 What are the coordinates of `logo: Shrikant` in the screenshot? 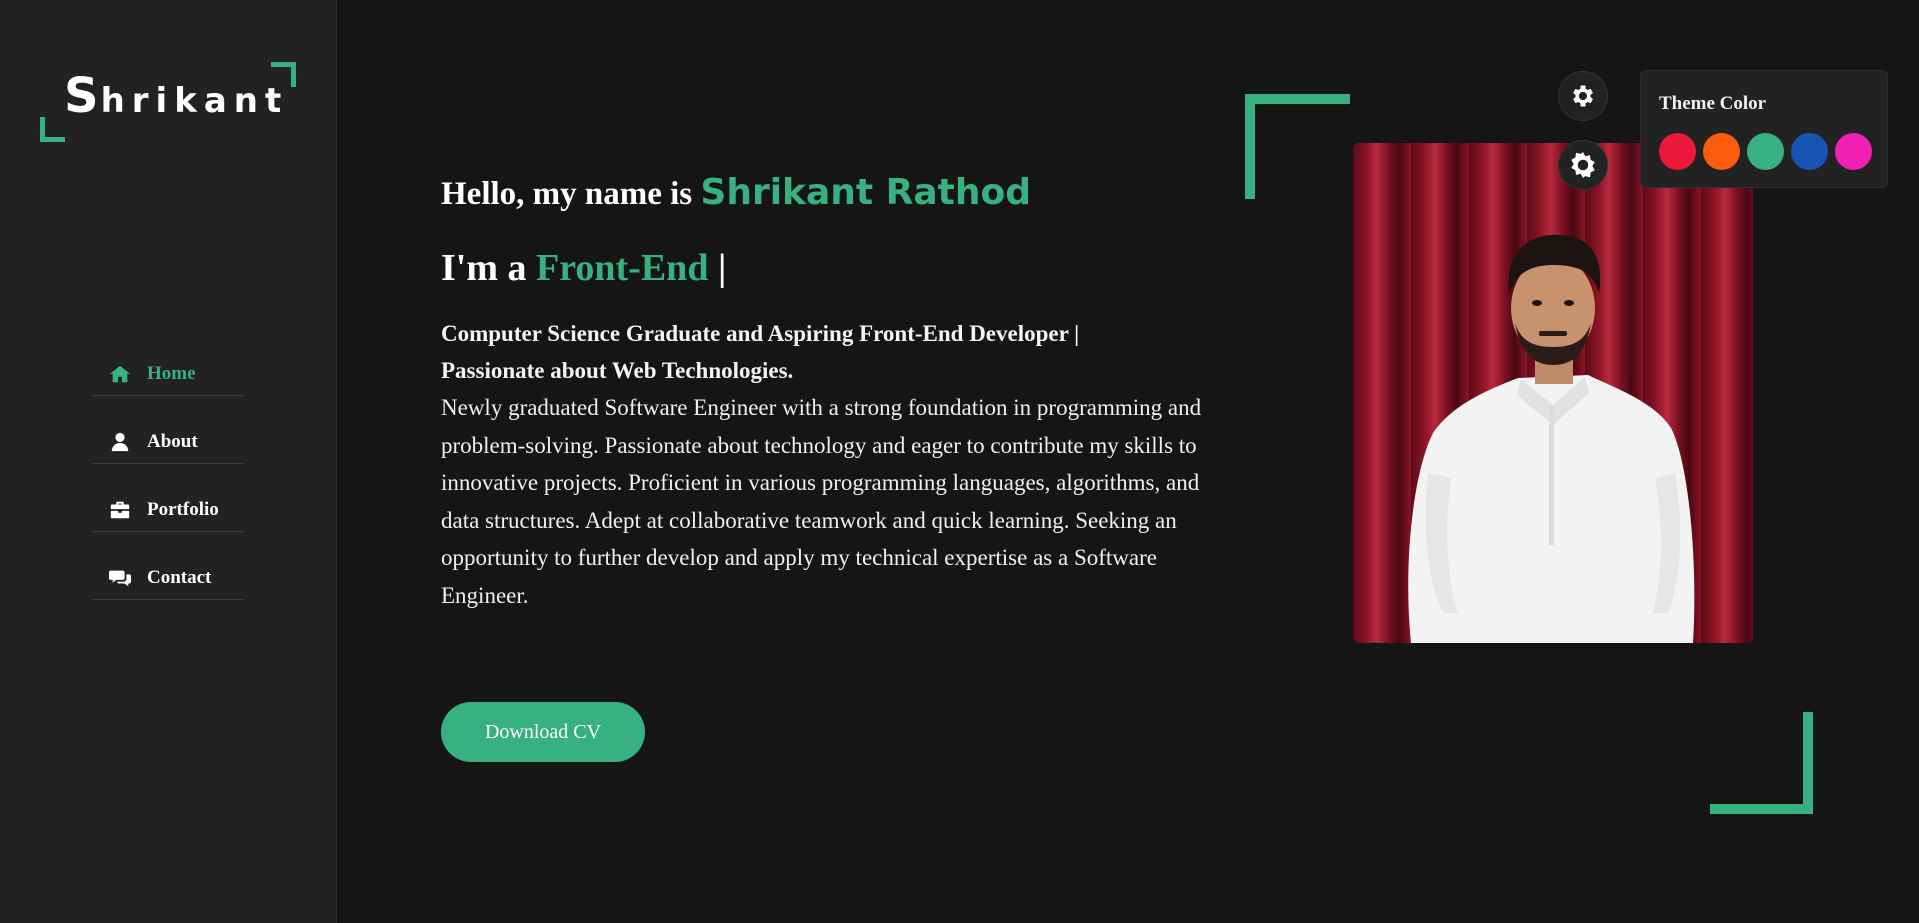 It's located at (168, 102).